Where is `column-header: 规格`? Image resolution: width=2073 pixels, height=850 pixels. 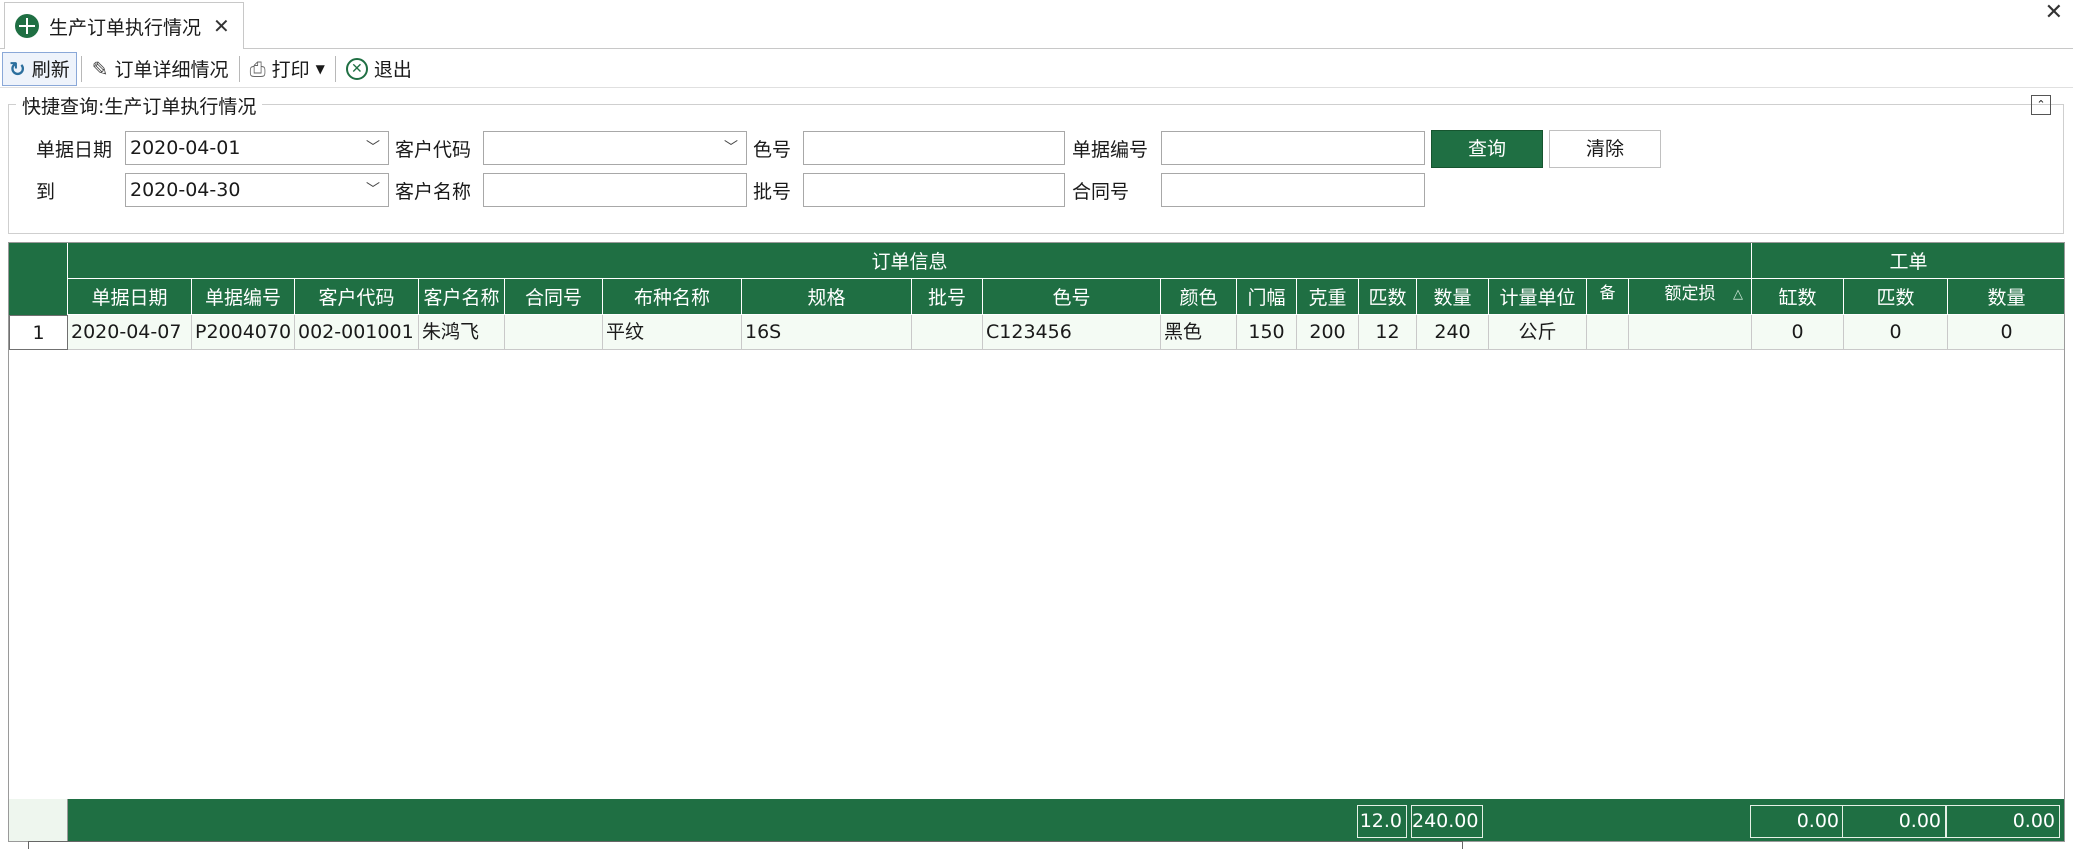 column-header: 规格 is located at coordinates (827, 297).